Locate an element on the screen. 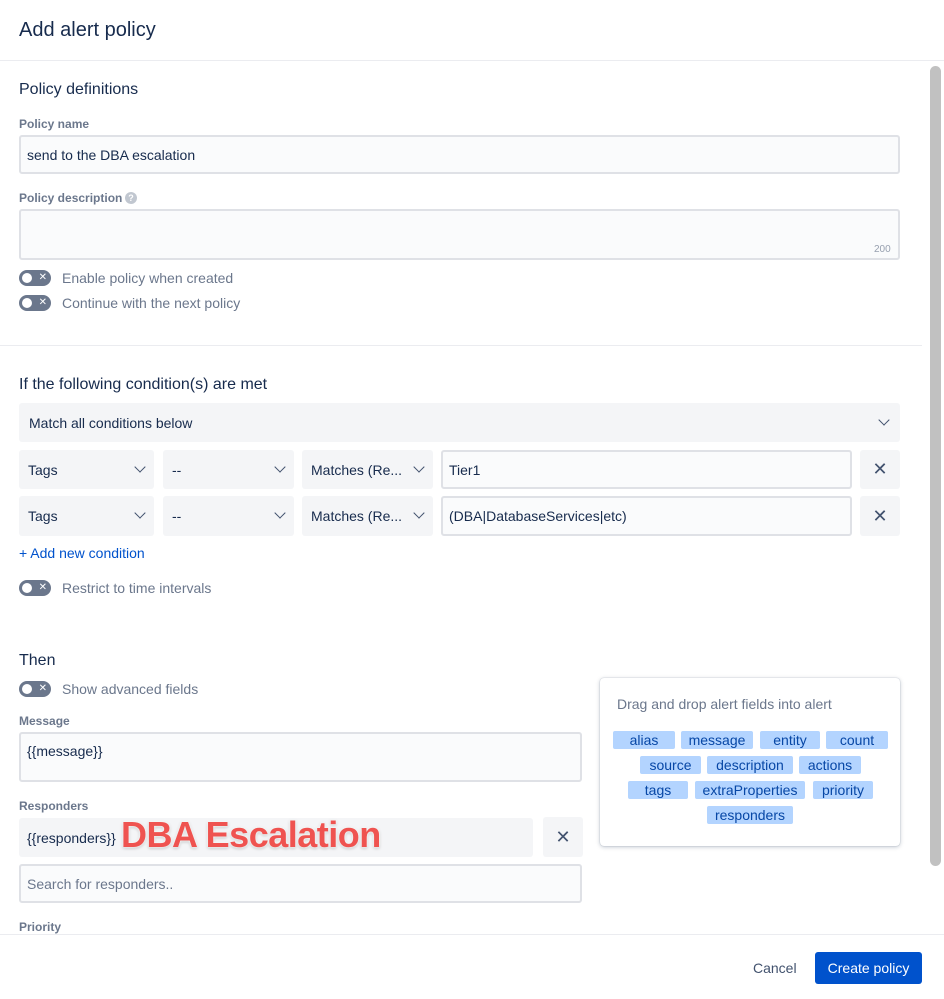 This screenshot has width=944, height=999. show-advanced-toggle: ✕ is located at coordinates (35, 689).